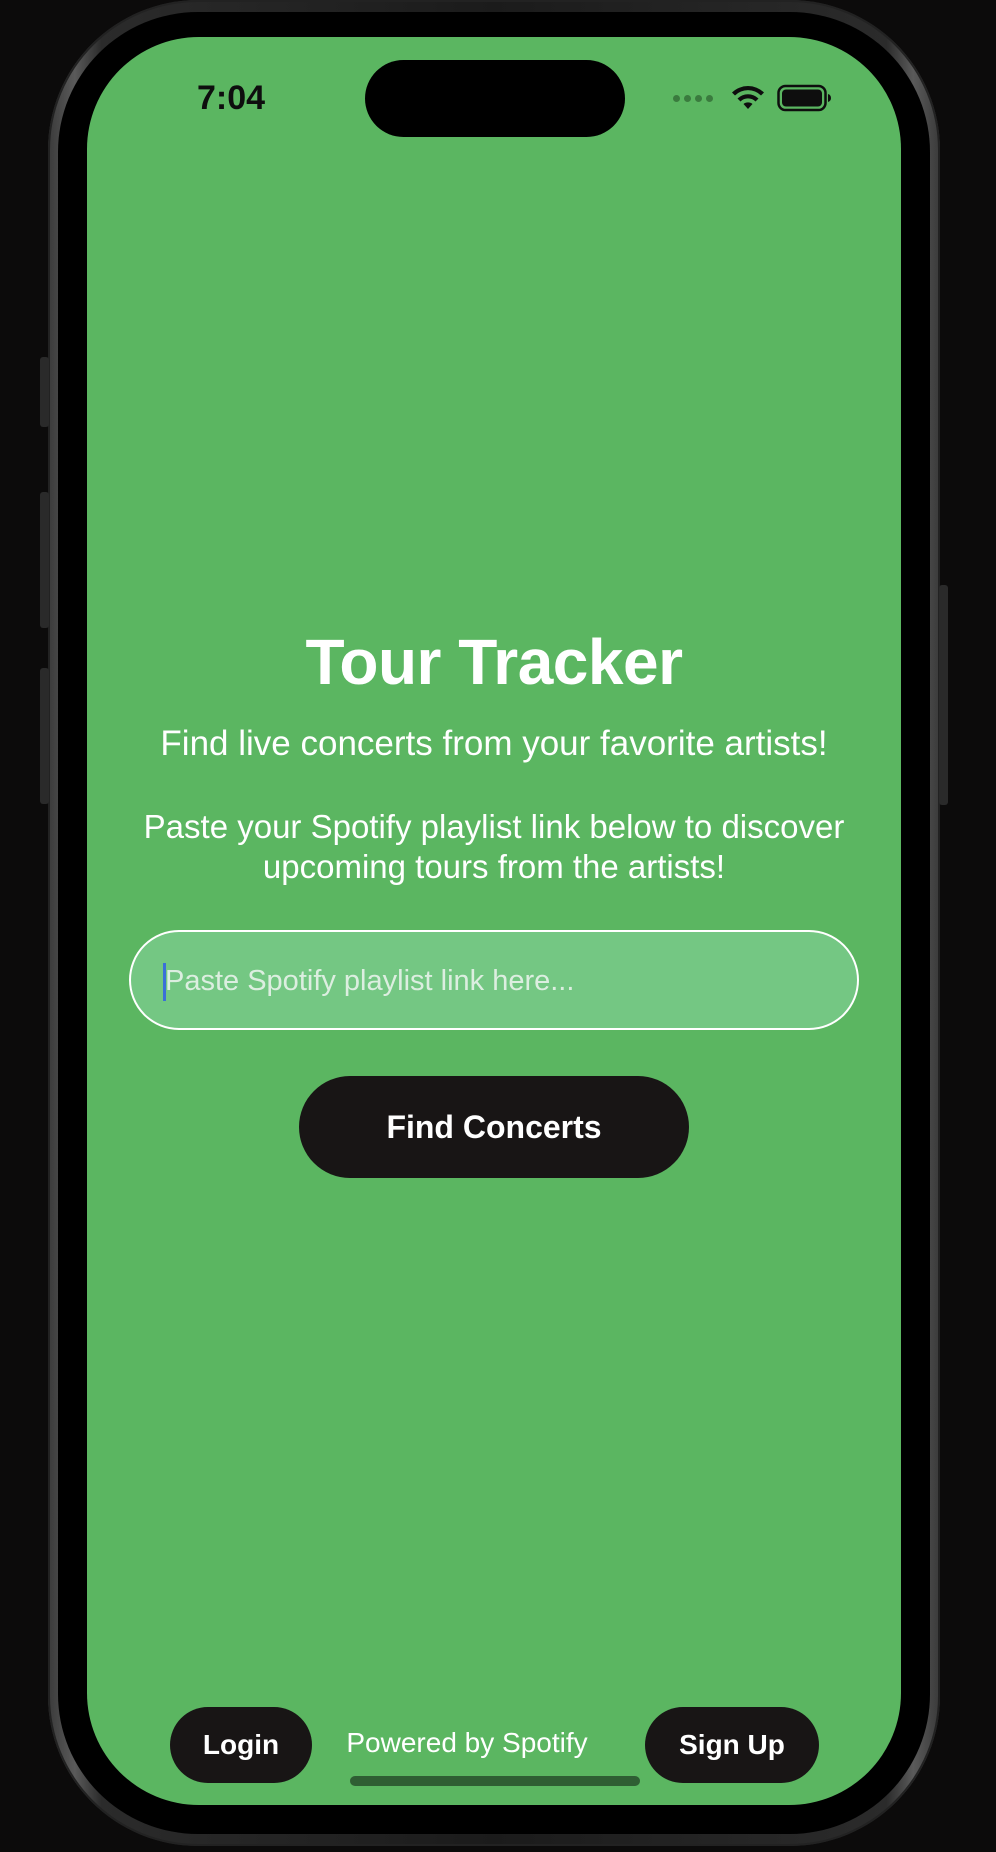  I want to click on status-time: 7:04, so click(231, 98).